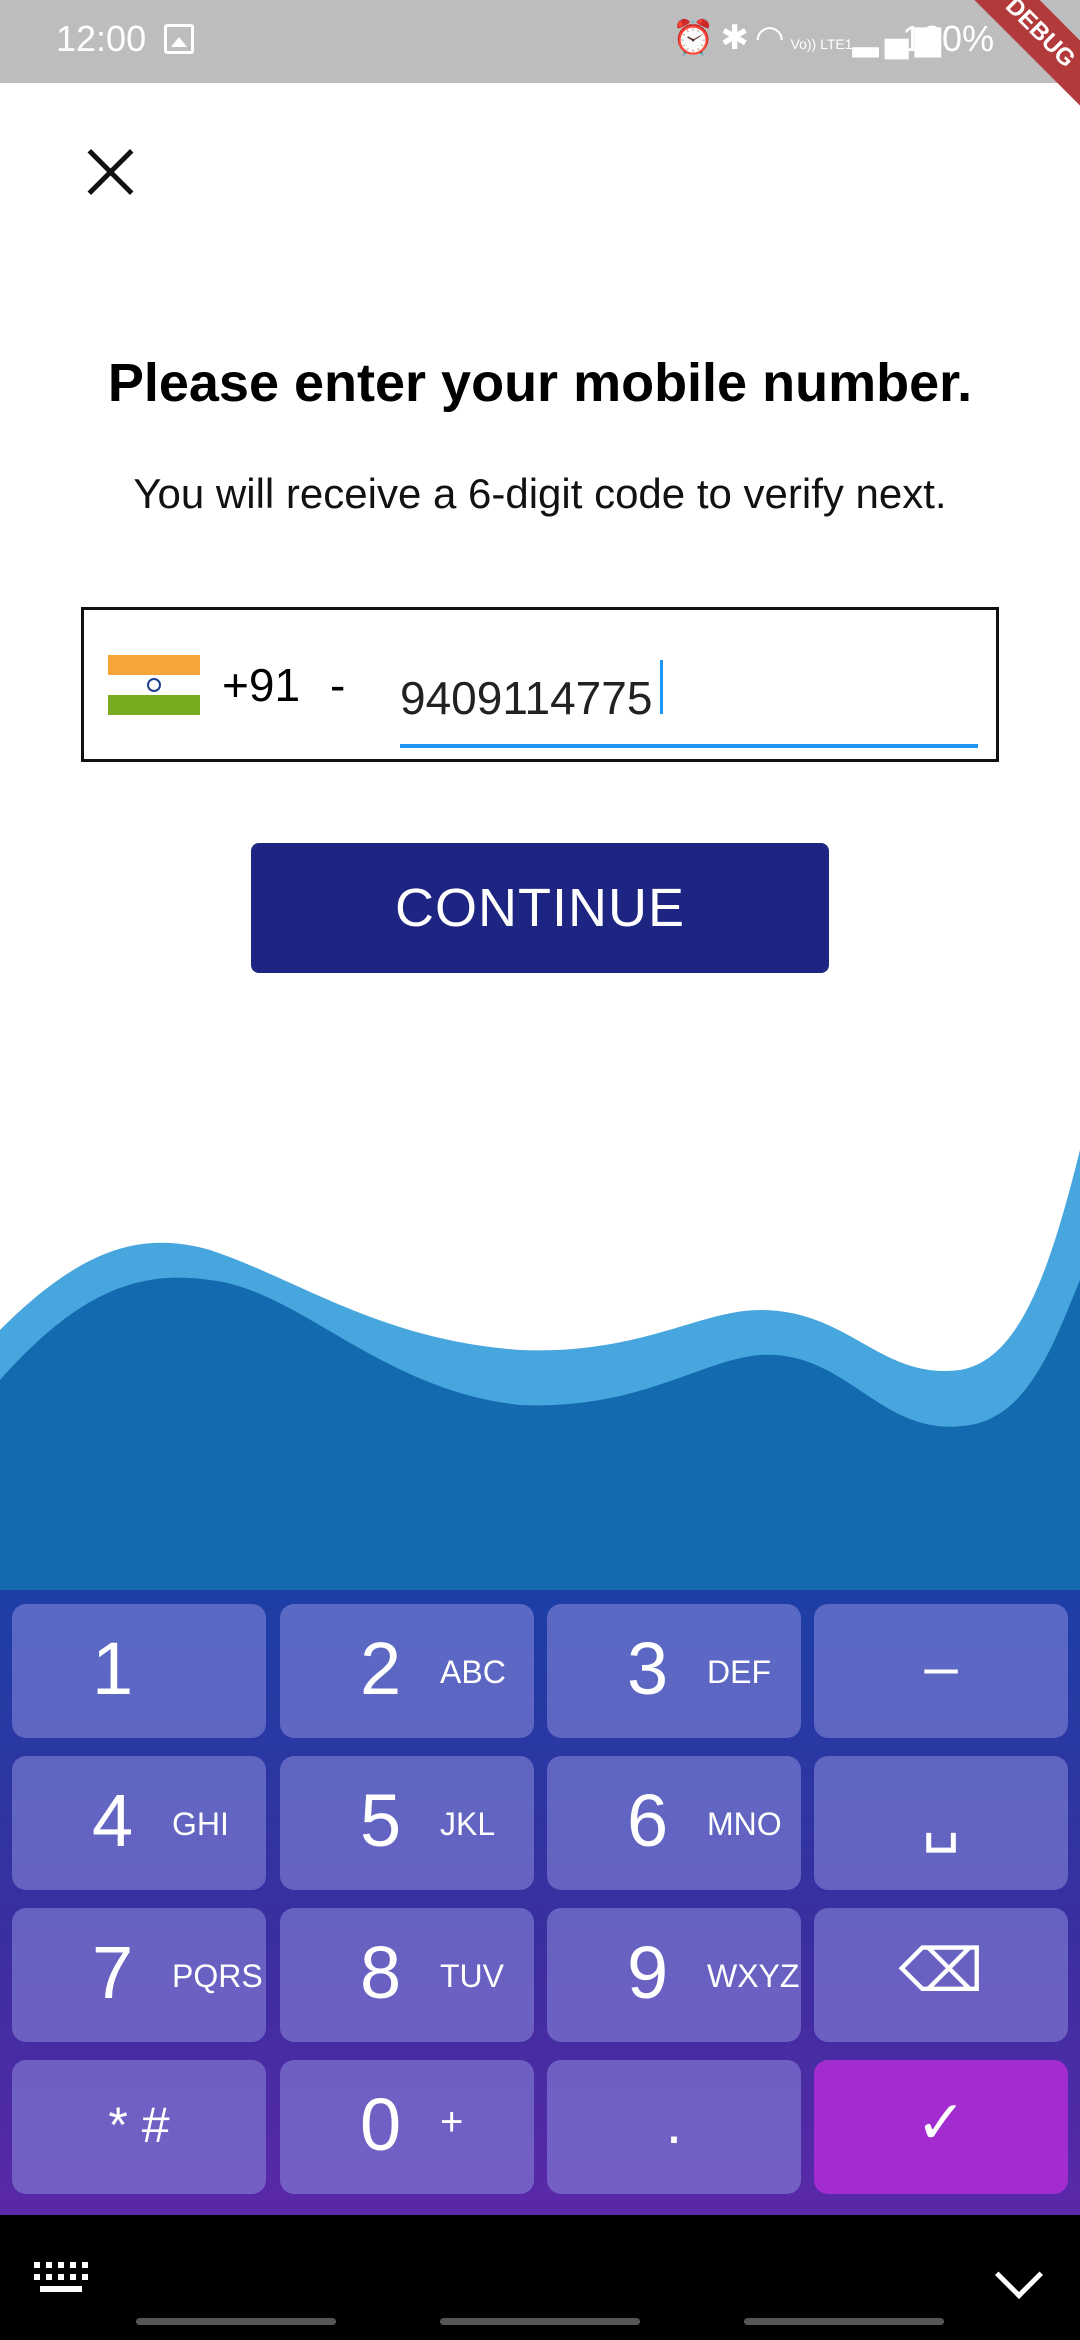 This screenshot has width=1080, height=2340. What do you see at coordinates (661, 687) in the screenshot?
I see `text-cursor` at bounding box center [661, 687].